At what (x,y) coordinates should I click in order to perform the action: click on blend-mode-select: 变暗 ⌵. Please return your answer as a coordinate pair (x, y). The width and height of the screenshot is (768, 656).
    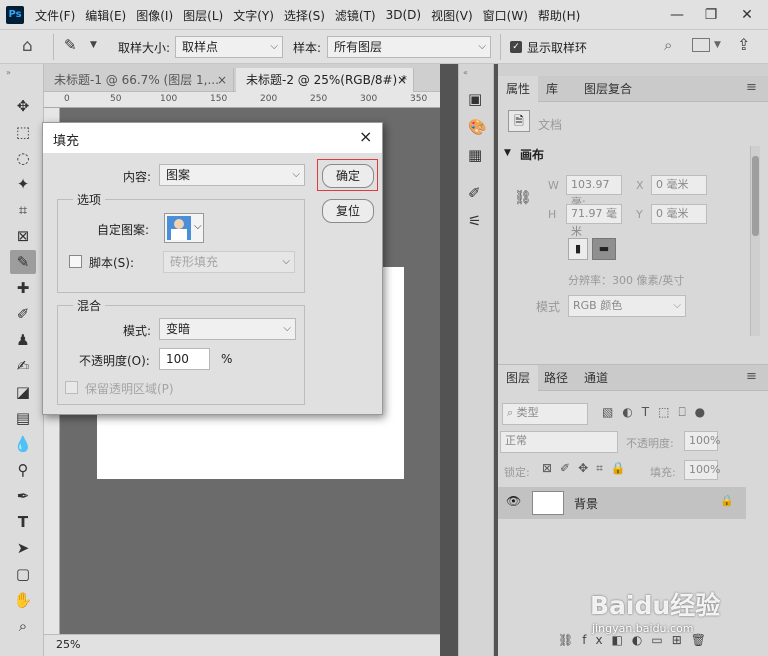
    Looking at the image, I should click on (227, 329).